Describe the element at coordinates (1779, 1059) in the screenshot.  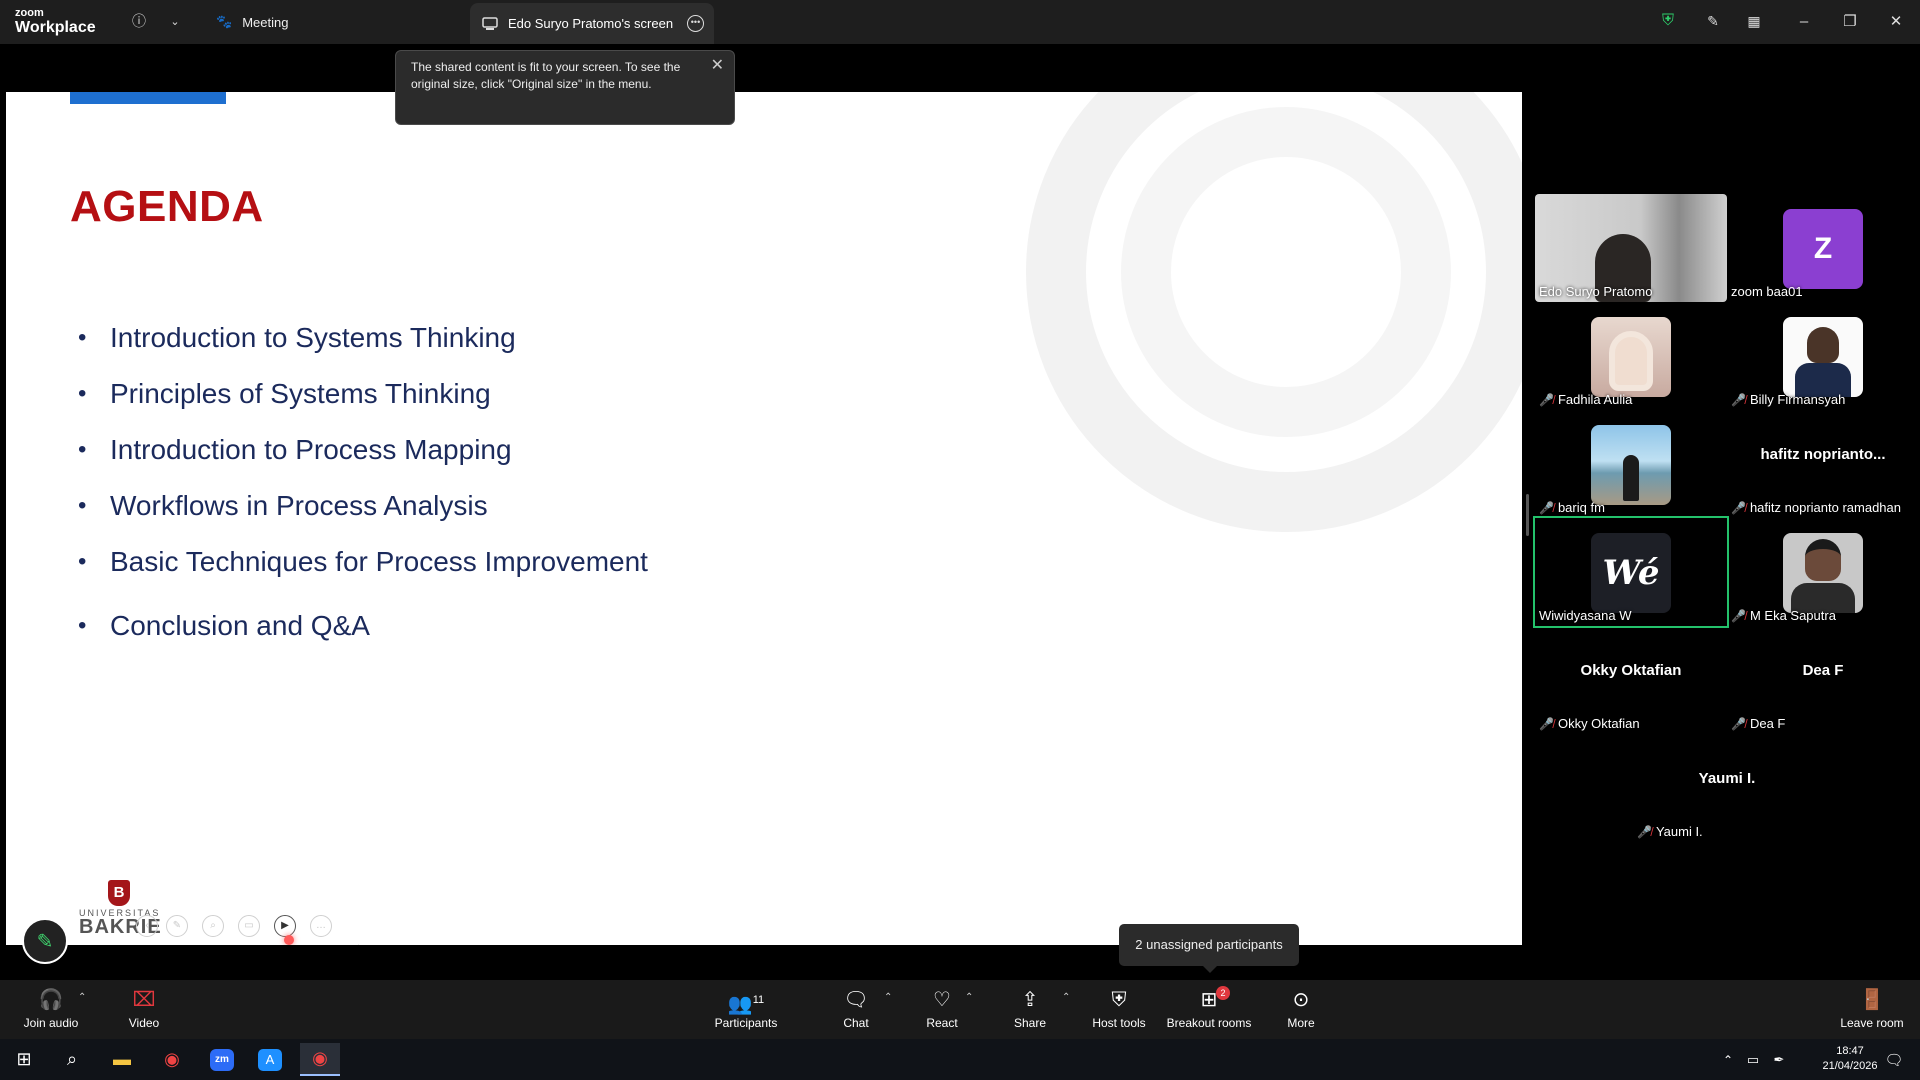
I see `pen-tray-icon: ✒` at that location.